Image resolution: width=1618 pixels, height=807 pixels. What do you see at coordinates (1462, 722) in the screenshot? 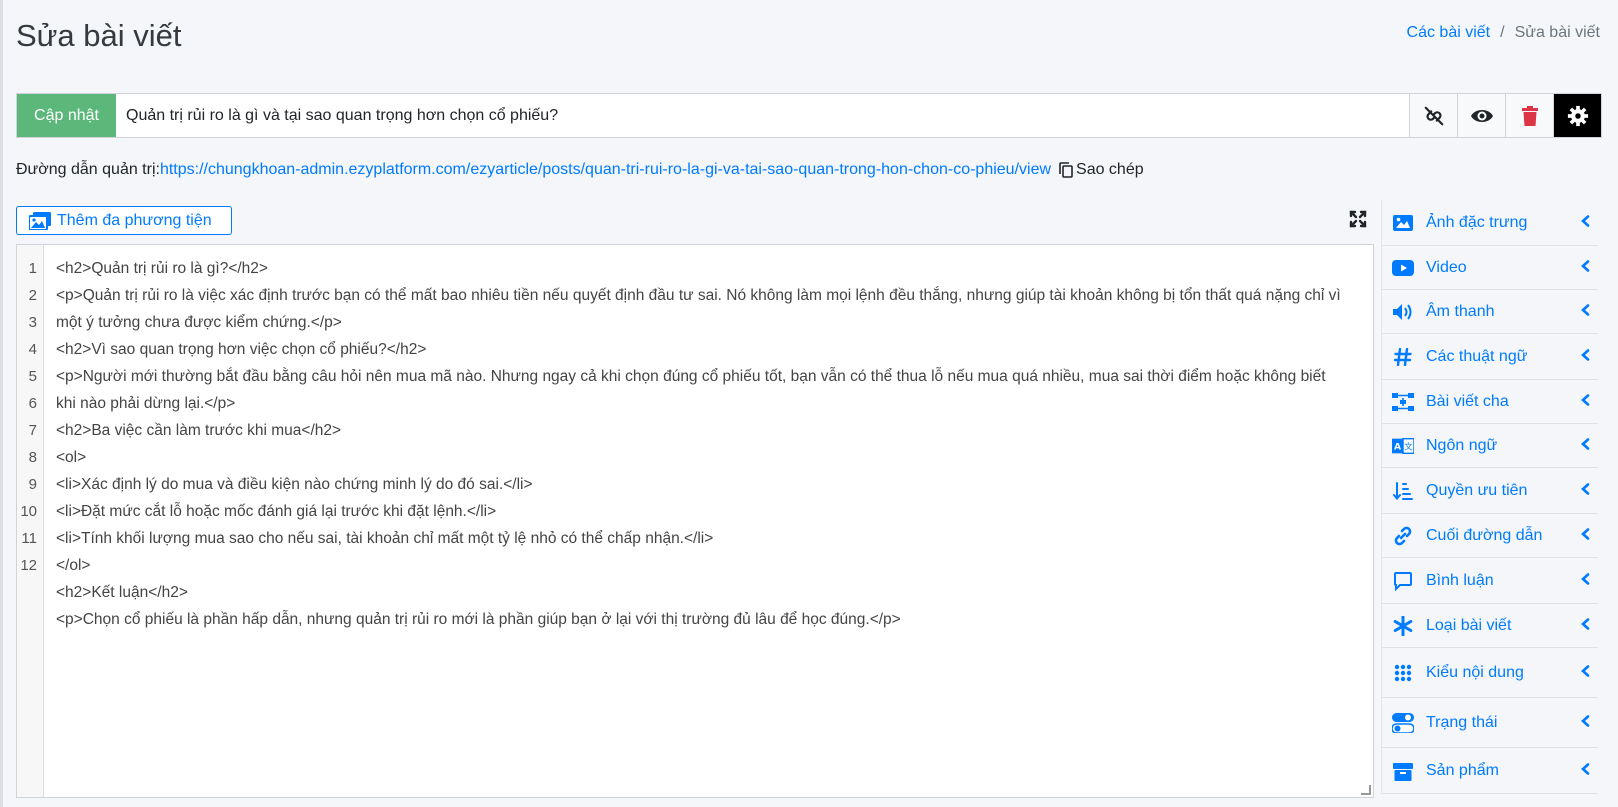
I see `sidebar-item-label: Trạng thái` at bounding box center [1462, 722].